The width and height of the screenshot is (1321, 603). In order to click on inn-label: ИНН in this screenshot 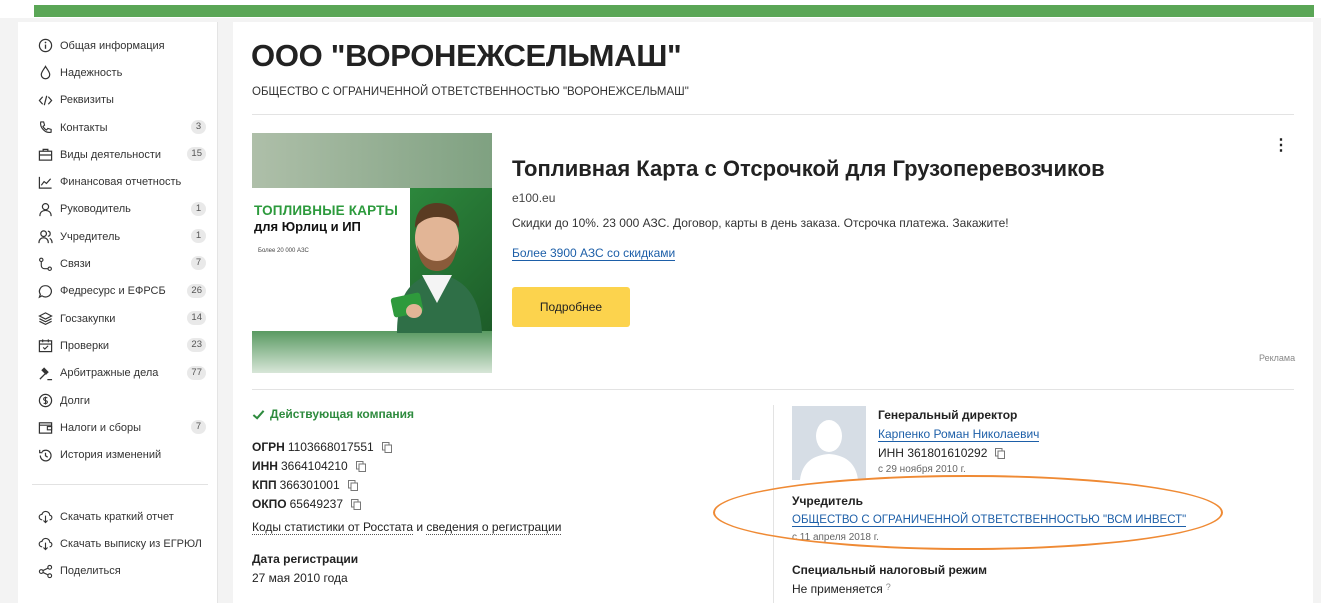, I will do `click(265, 466)`.